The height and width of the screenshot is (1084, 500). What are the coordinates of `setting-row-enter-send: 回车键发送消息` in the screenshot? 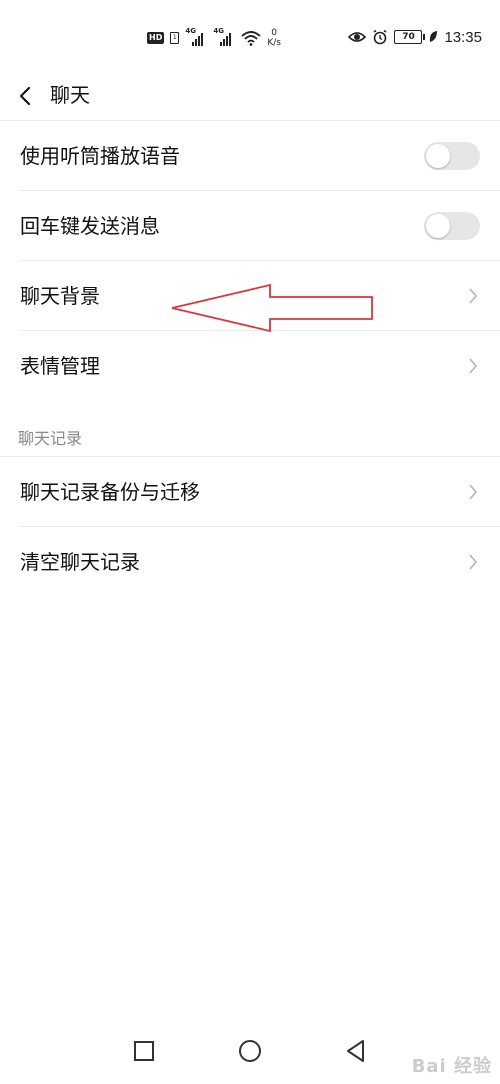 It's located at (250, 226).